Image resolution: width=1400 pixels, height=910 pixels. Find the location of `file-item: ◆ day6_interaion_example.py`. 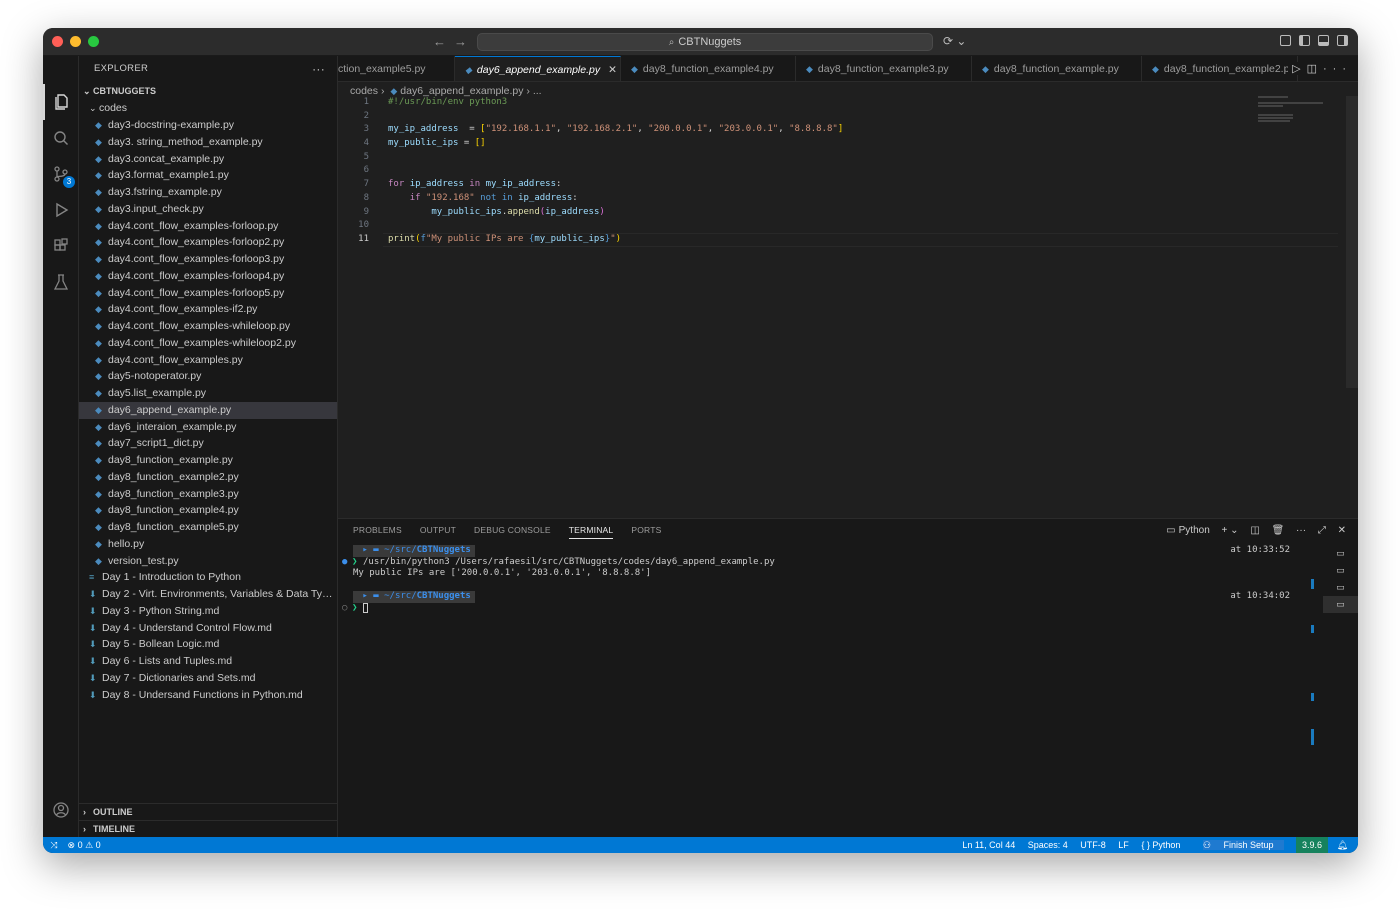

file-item: ◆ day6_interaion_example.py is located at coordinates (208, 427).